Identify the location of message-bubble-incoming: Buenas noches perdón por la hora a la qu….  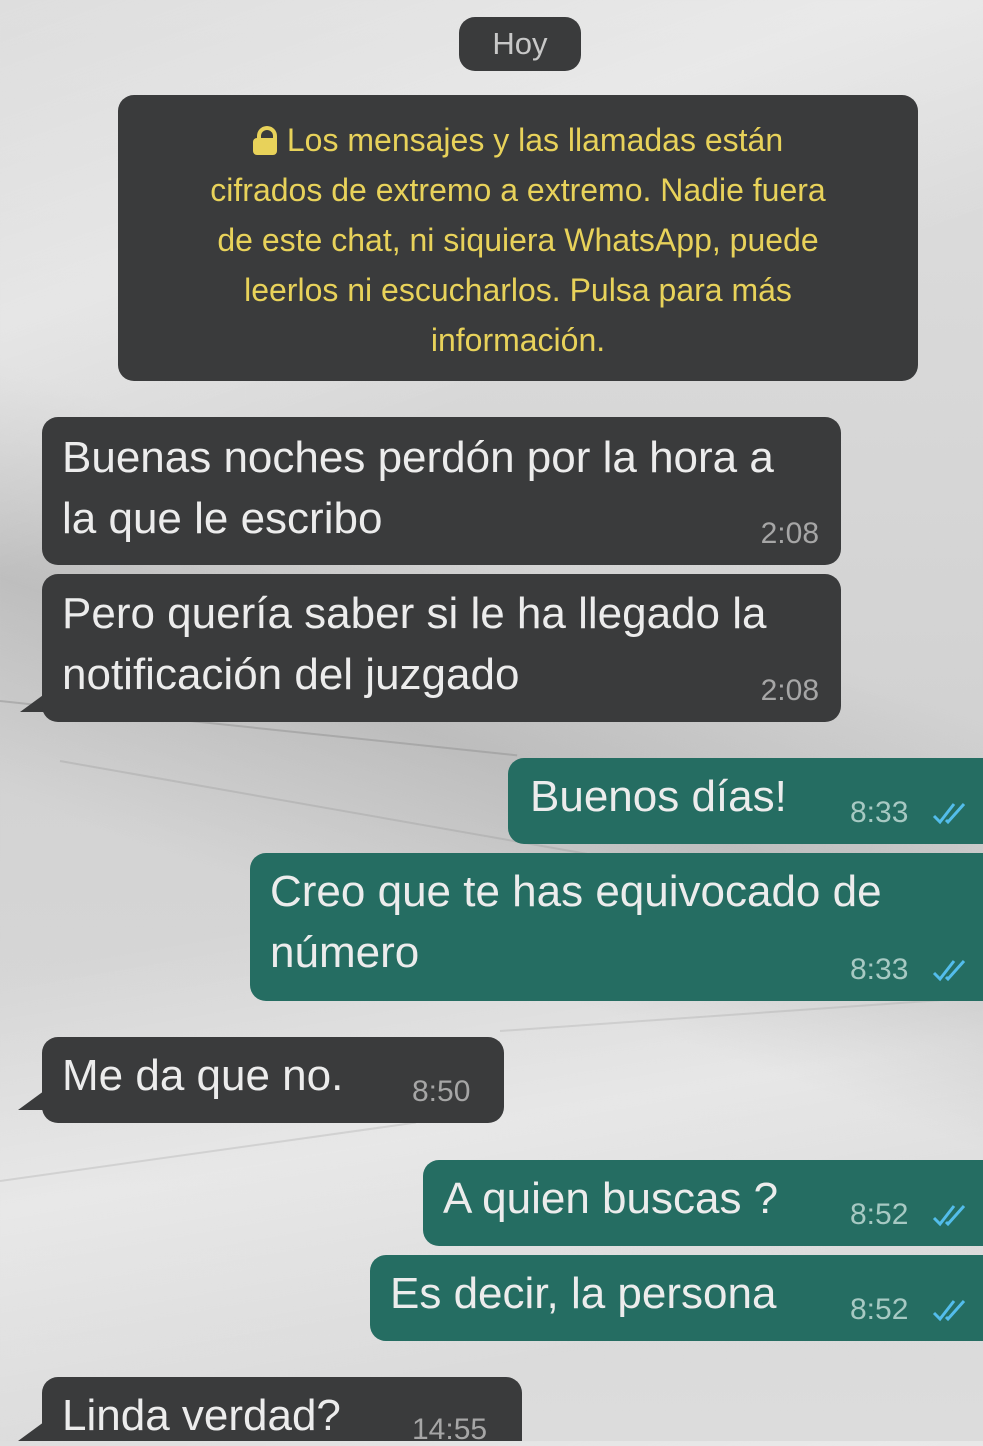
(441, 491).